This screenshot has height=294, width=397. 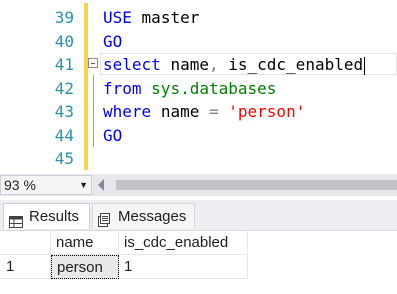 What do you see at coordinates (101, 185) in the screenshot?
I see `scroll-left-icon` at bounding box center [101, 185].